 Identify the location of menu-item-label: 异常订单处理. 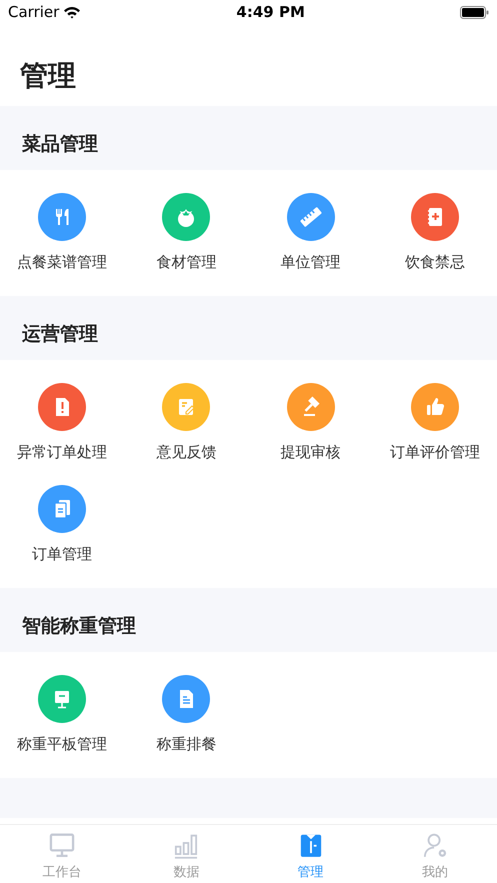
(62, 452).